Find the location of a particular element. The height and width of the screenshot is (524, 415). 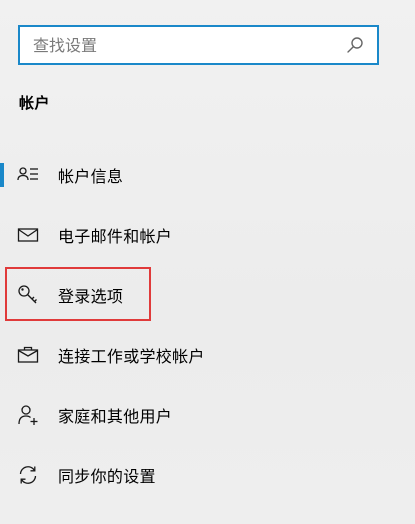

sidebar-item-work-school: 连接工作或学校帐户 is located at coordinates (207, 355).